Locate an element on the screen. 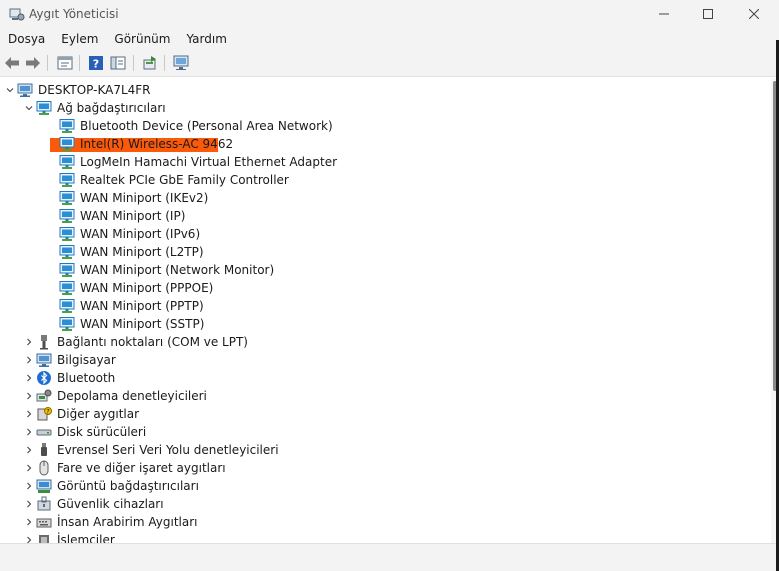 This screenshot has height=571, width=779. device-item-label: WAN Miniport (Network Monitor) is located at coordinates (177, 270).